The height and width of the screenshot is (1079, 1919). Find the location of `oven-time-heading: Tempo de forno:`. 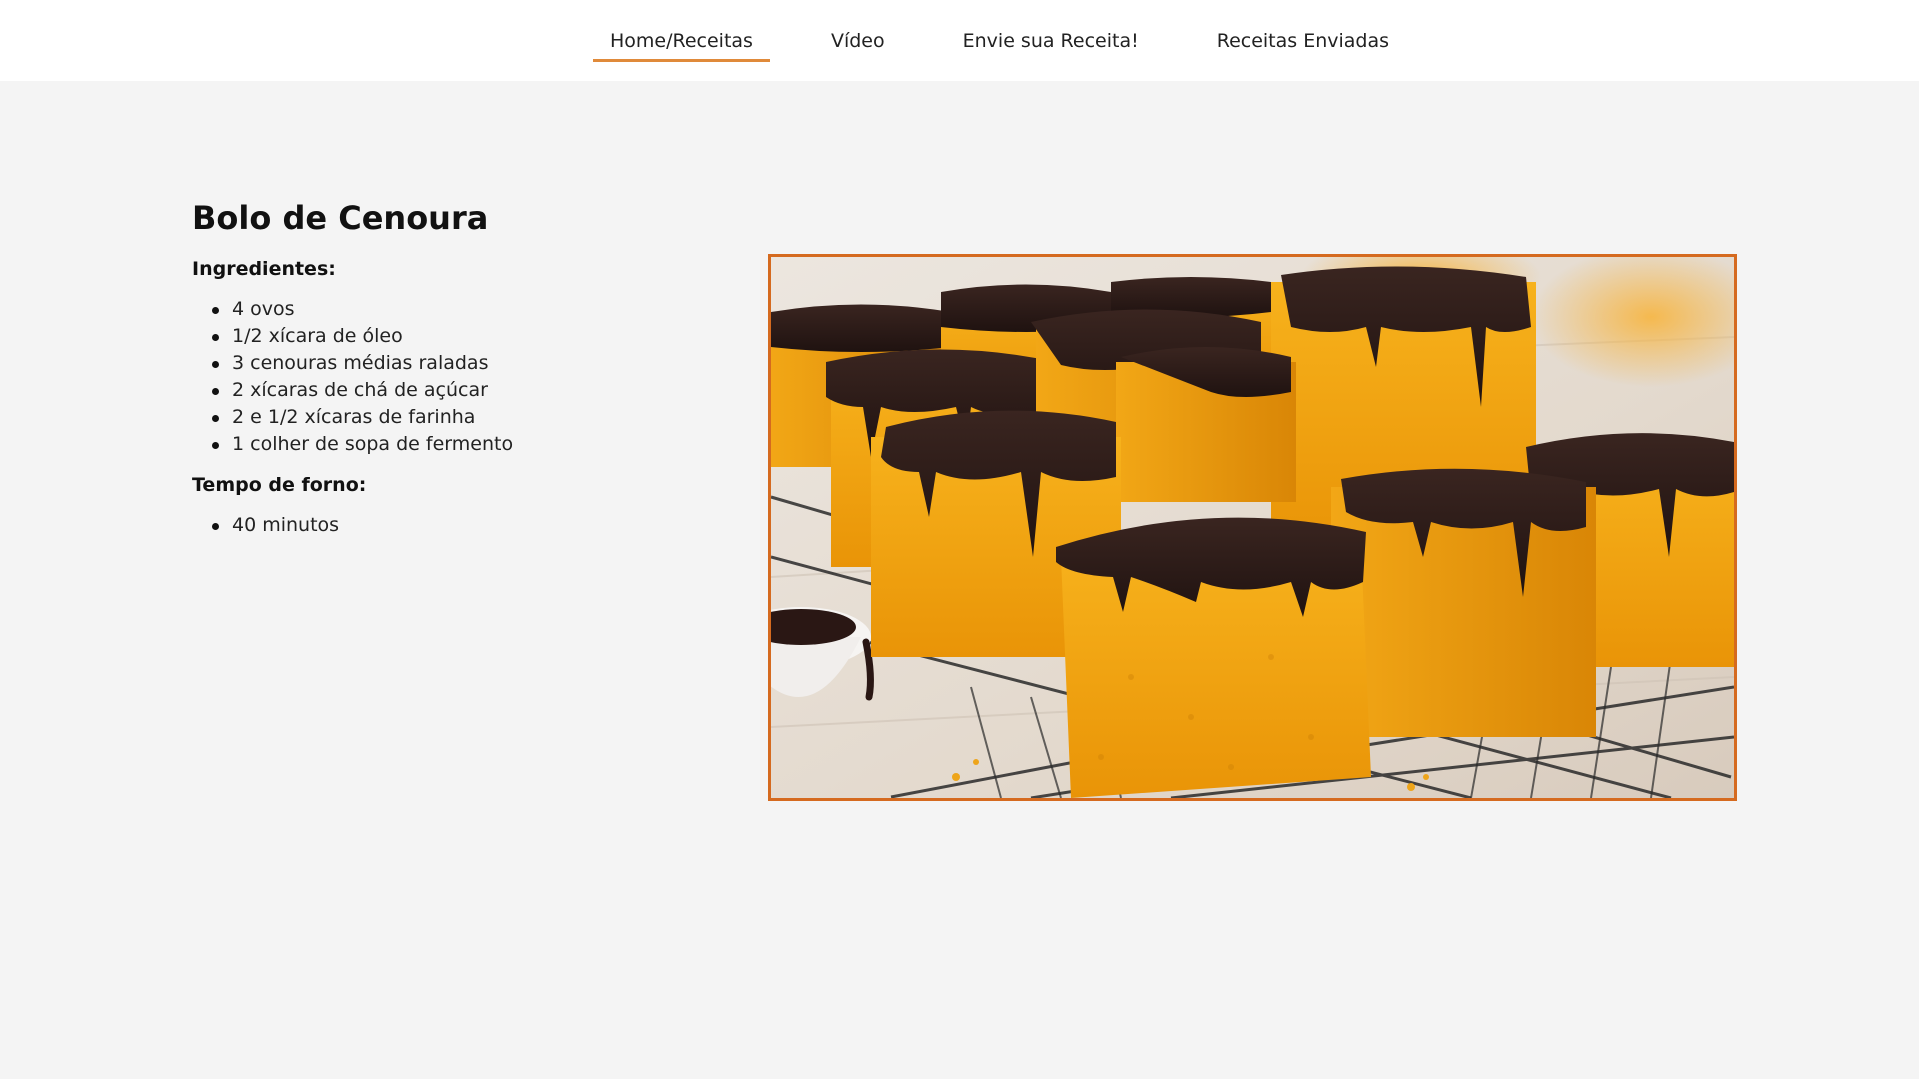

oven-time-heading: Tempo de forno: is located at coordinates (279, 485).